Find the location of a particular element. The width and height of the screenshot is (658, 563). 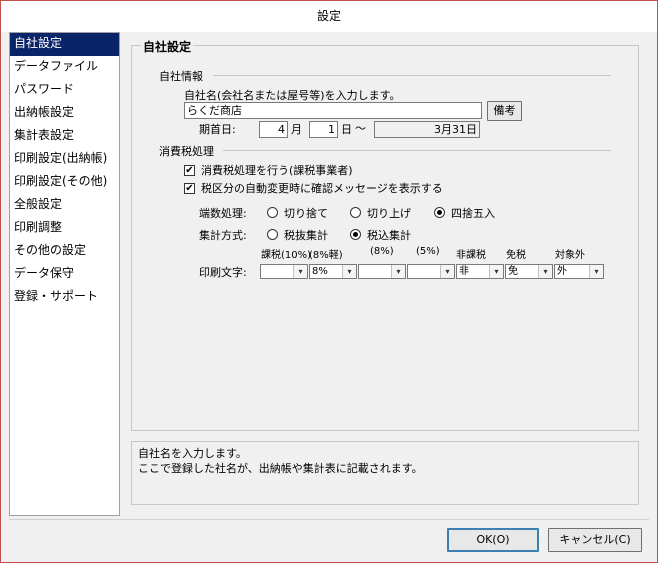

window-title: 設定 is located at coordinates (329, 16).